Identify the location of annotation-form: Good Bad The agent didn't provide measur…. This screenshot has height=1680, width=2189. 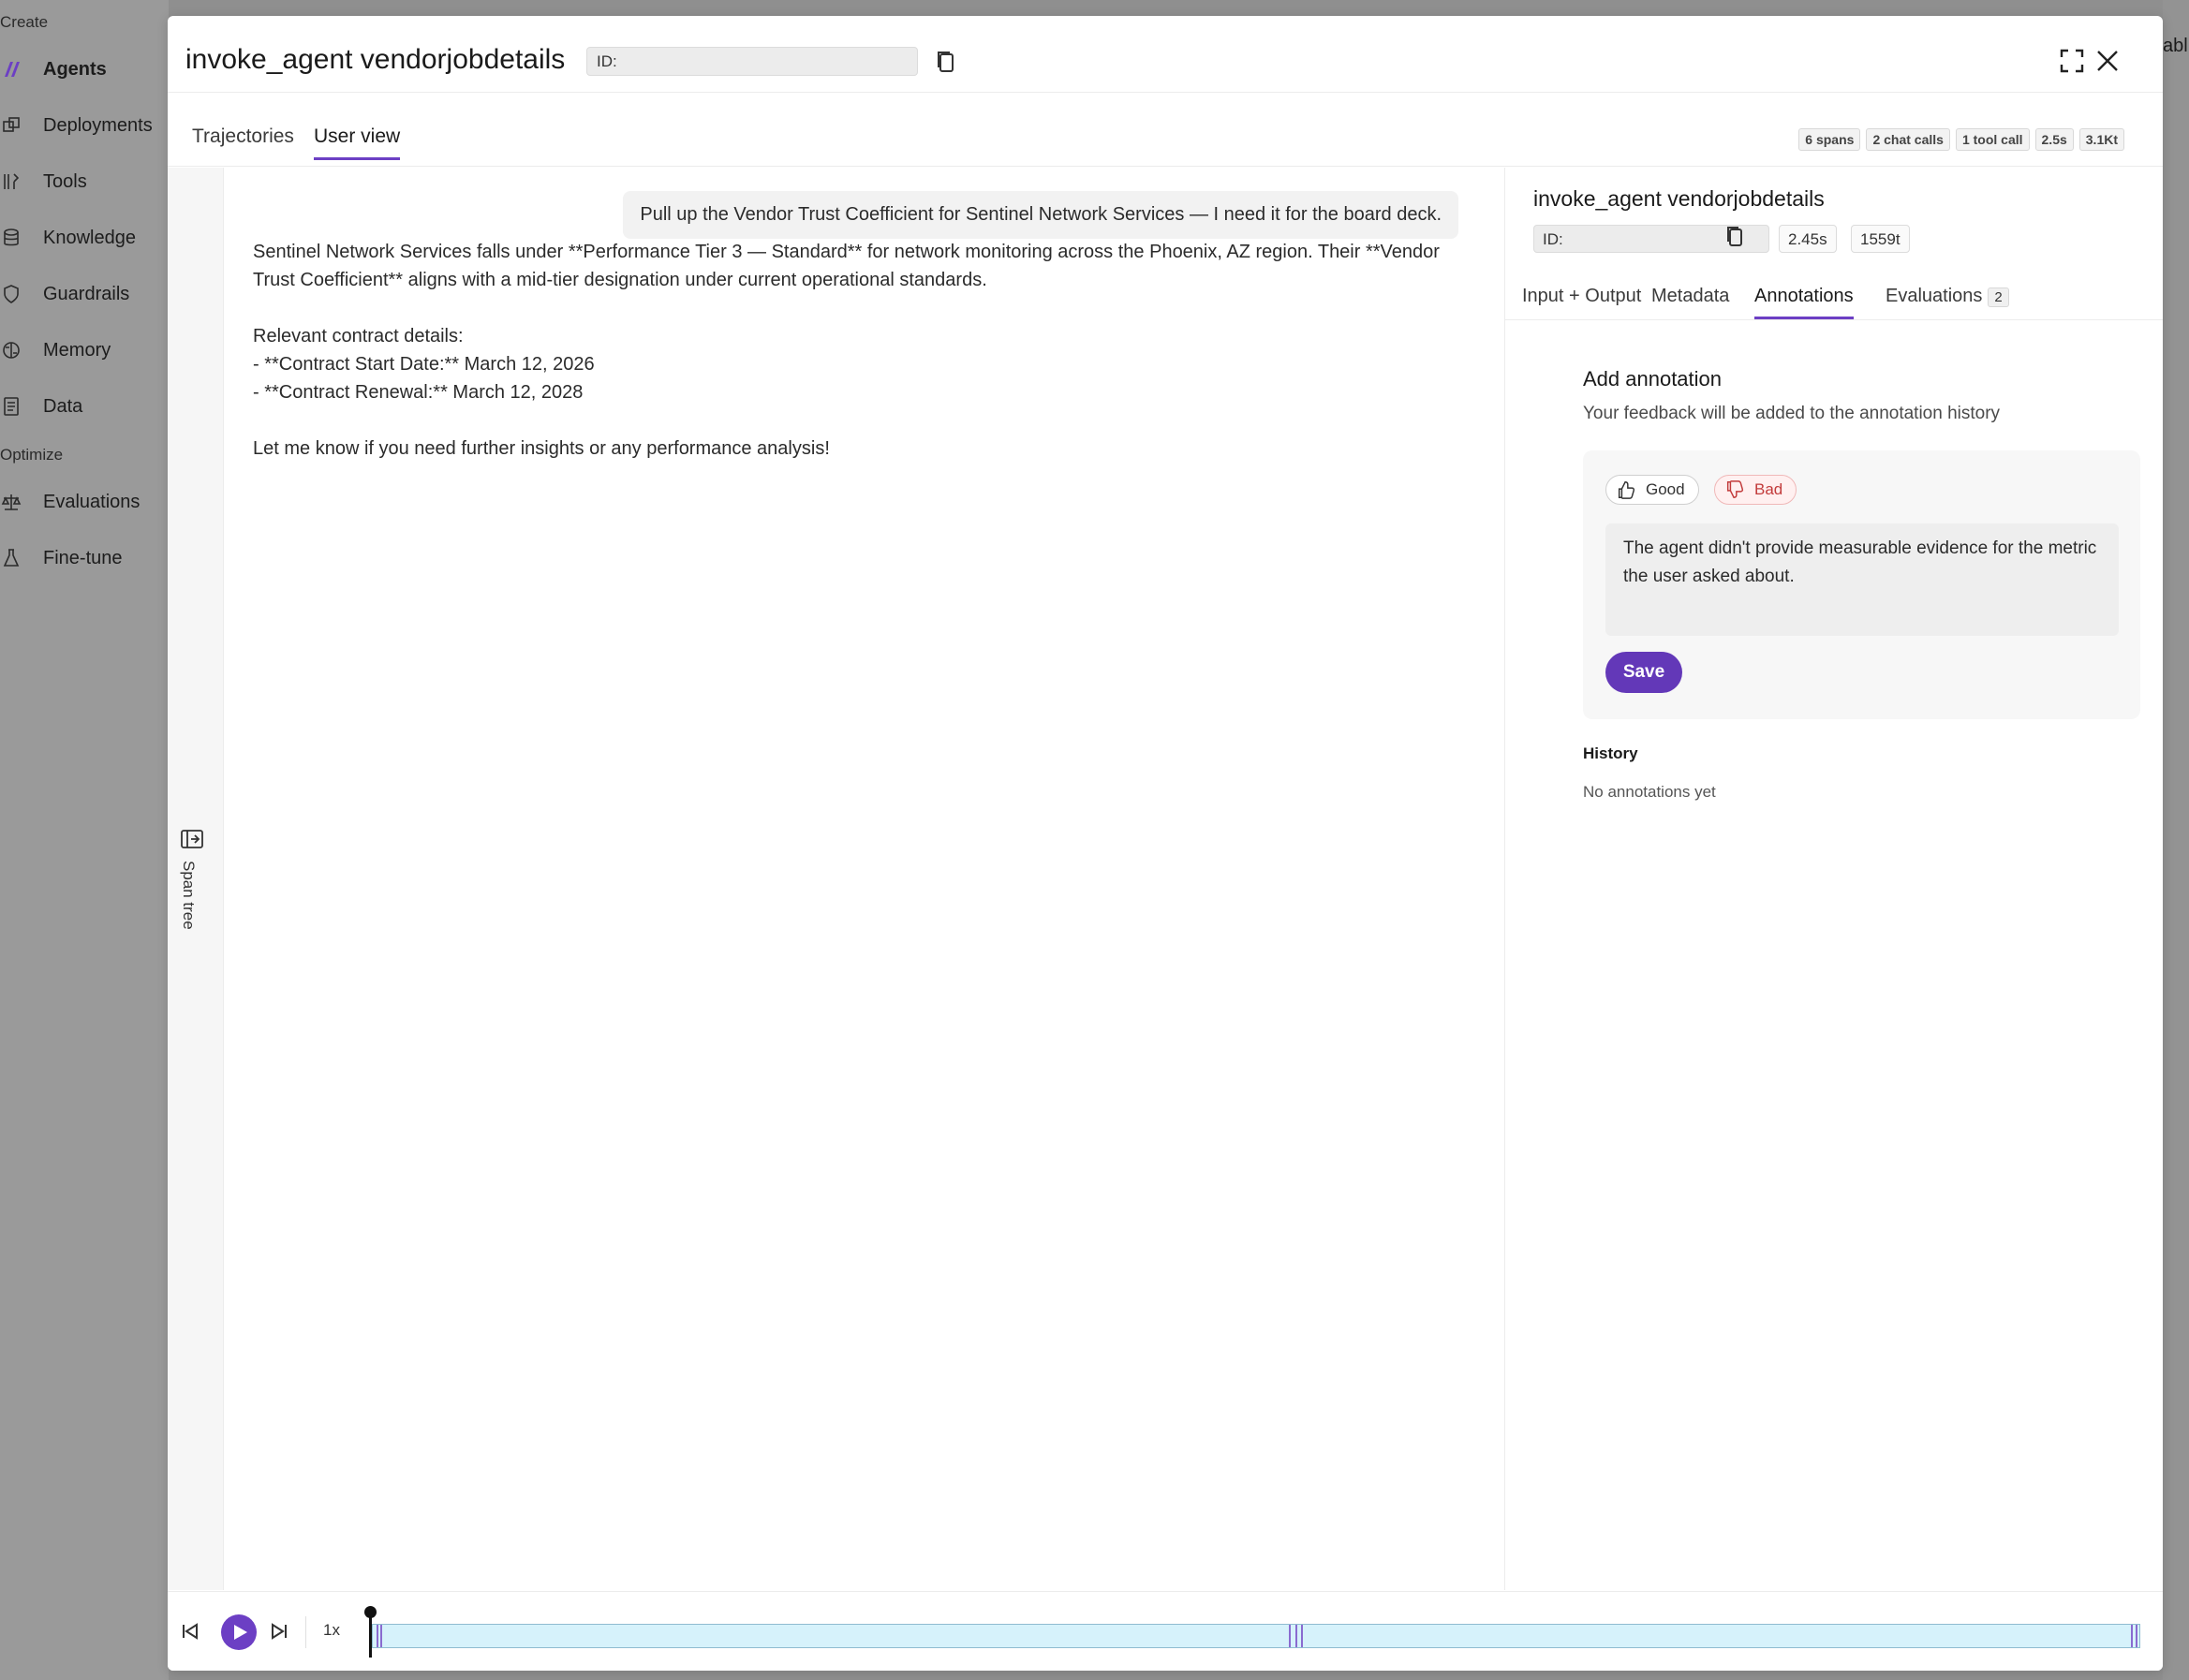
(1861, 584).